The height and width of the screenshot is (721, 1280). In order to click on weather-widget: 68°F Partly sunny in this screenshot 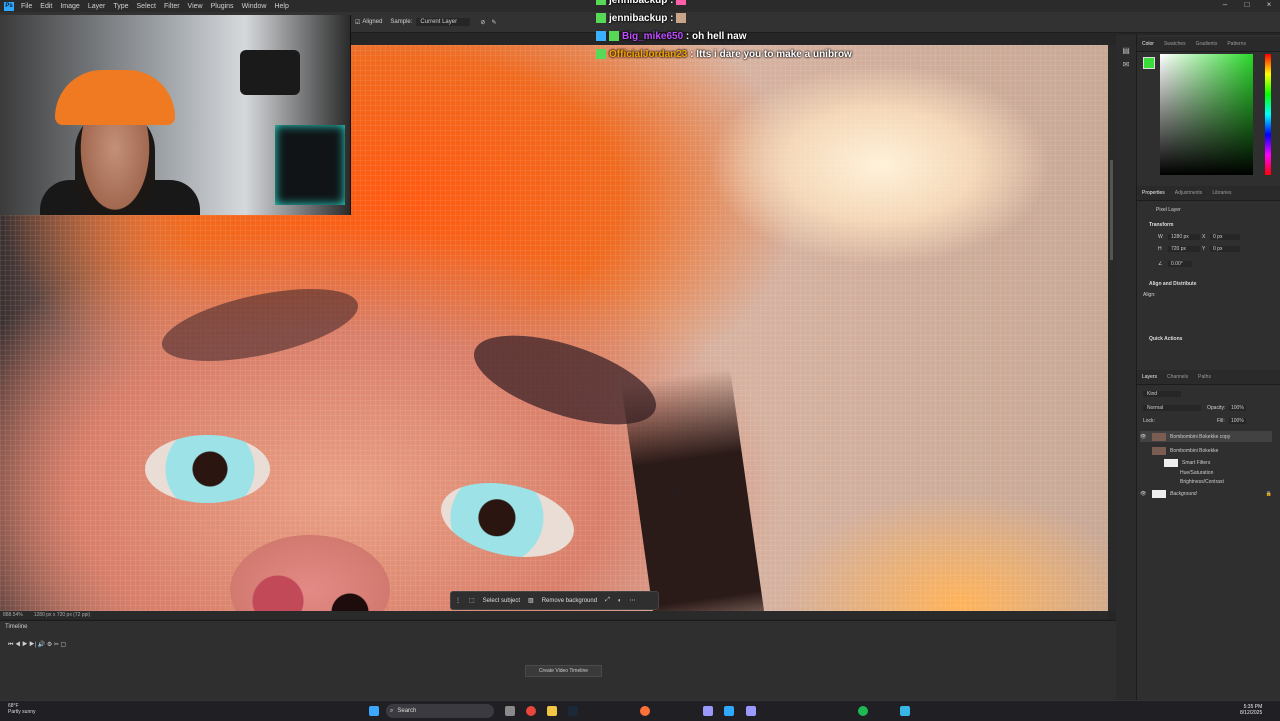, I will do `click(22, 709)`.